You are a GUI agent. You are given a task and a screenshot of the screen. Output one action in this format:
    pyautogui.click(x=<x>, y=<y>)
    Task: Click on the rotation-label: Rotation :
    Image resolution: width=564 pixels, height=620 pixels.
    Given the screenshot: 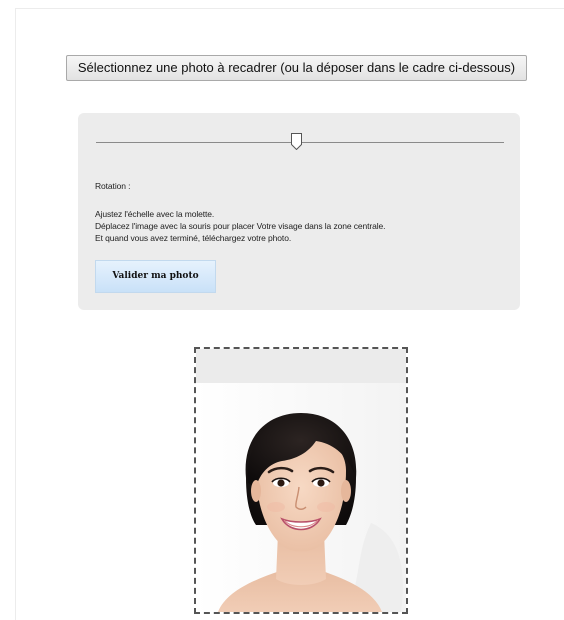 What is the action you would take?
    pyautogui.click(x=113, y=186)
    